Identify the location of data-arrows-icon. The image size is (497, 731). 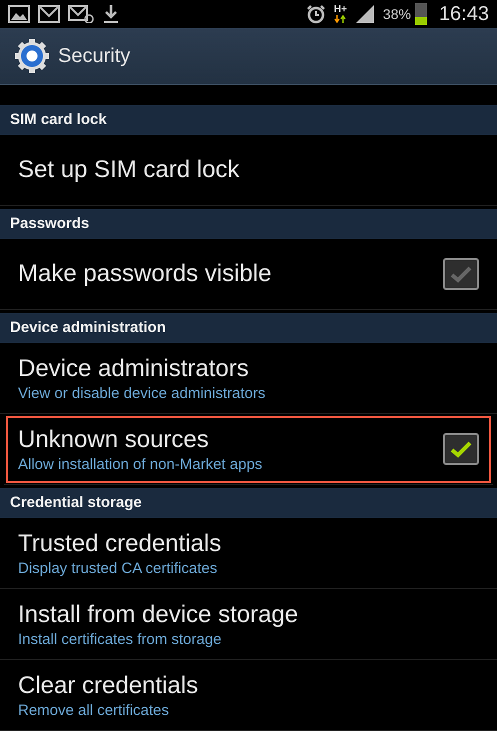
(340, 19).